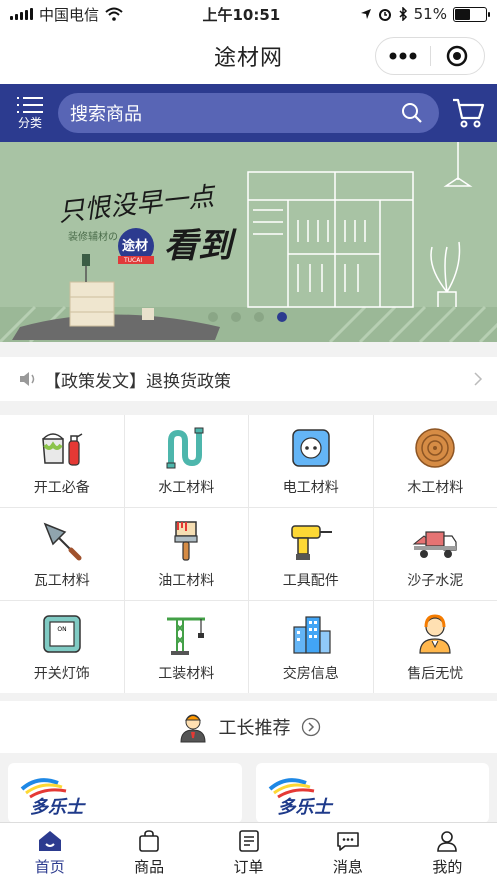  What do you see at coordinates (49, 853) in the screenshot?
I see `tab-home: 首页` at bounding box center [49, 853].